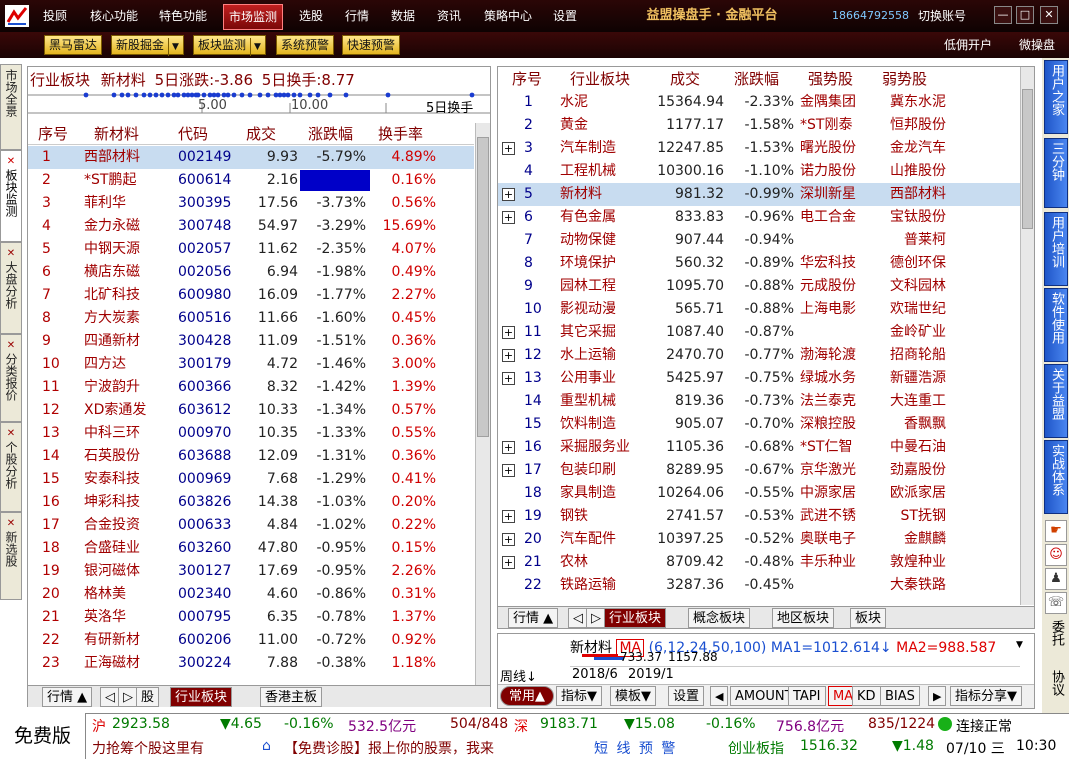 Image resolution: width=1069 pixels, height=759 pixels. What do you see at coordinates (759, 493) in the screenshot?
I see `table-row: 18 家具制造 10264.06 -0.55% 中源家居 欧派家居` at bounding box center [759, 493].